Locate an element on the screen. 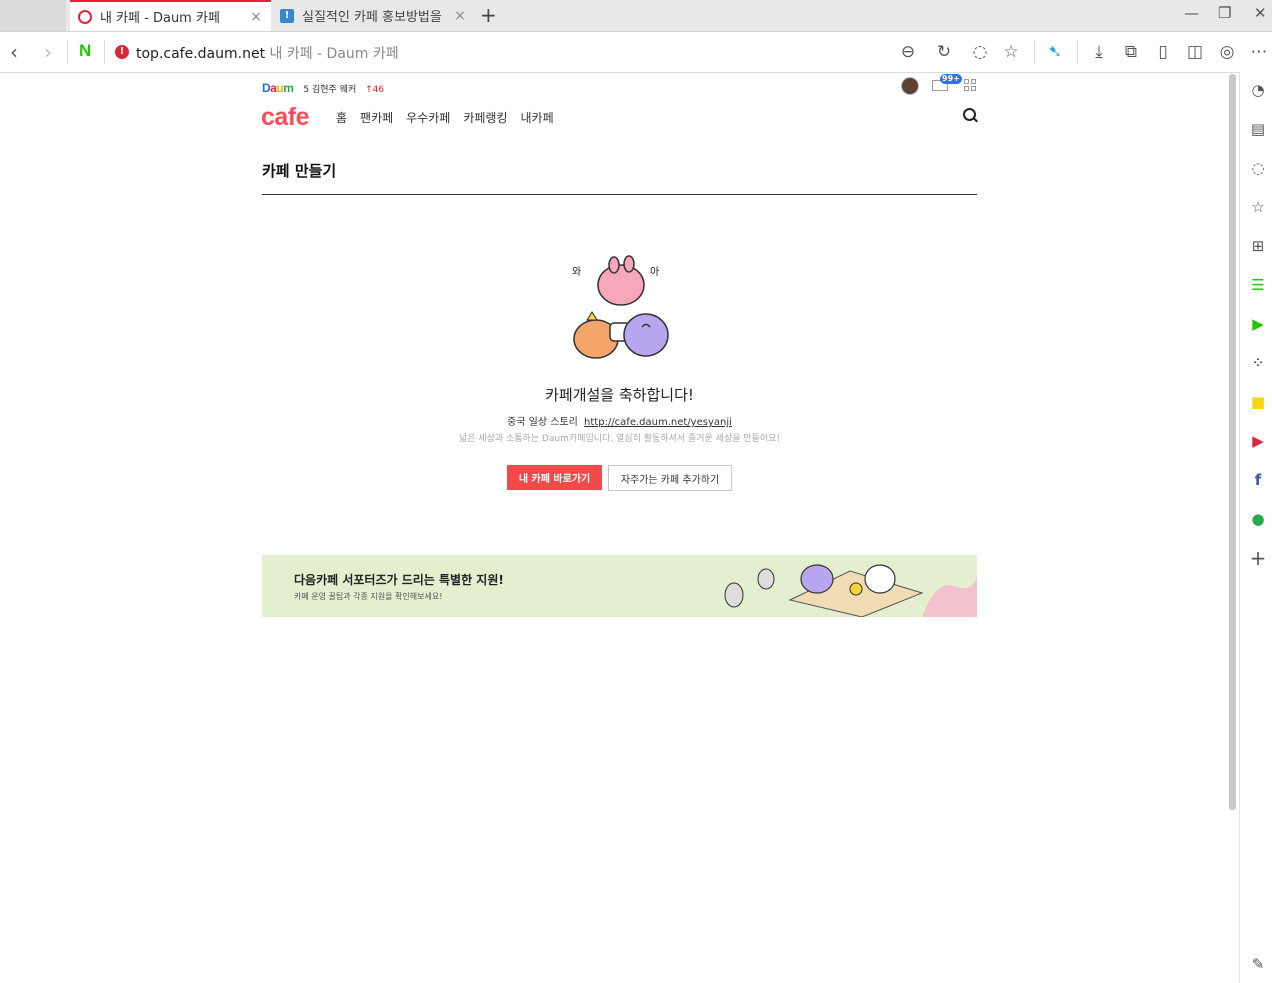  add-app-icon: + is located at coordinates (1258, 558).